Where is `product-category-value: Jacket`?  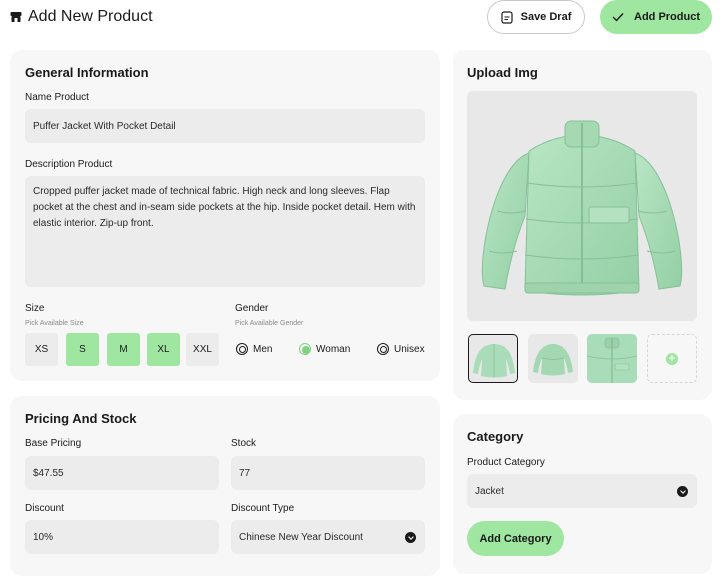
product-category-value: Jacket is located at coordinates (489, 491).